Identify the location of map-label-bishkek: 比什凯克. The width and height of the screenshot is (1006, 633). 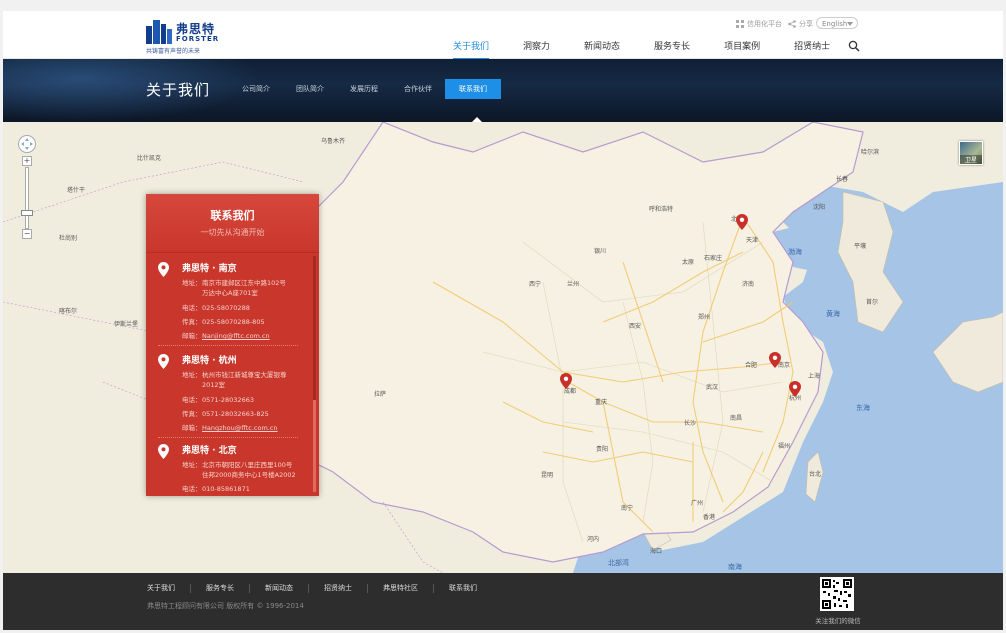
(149, 158).